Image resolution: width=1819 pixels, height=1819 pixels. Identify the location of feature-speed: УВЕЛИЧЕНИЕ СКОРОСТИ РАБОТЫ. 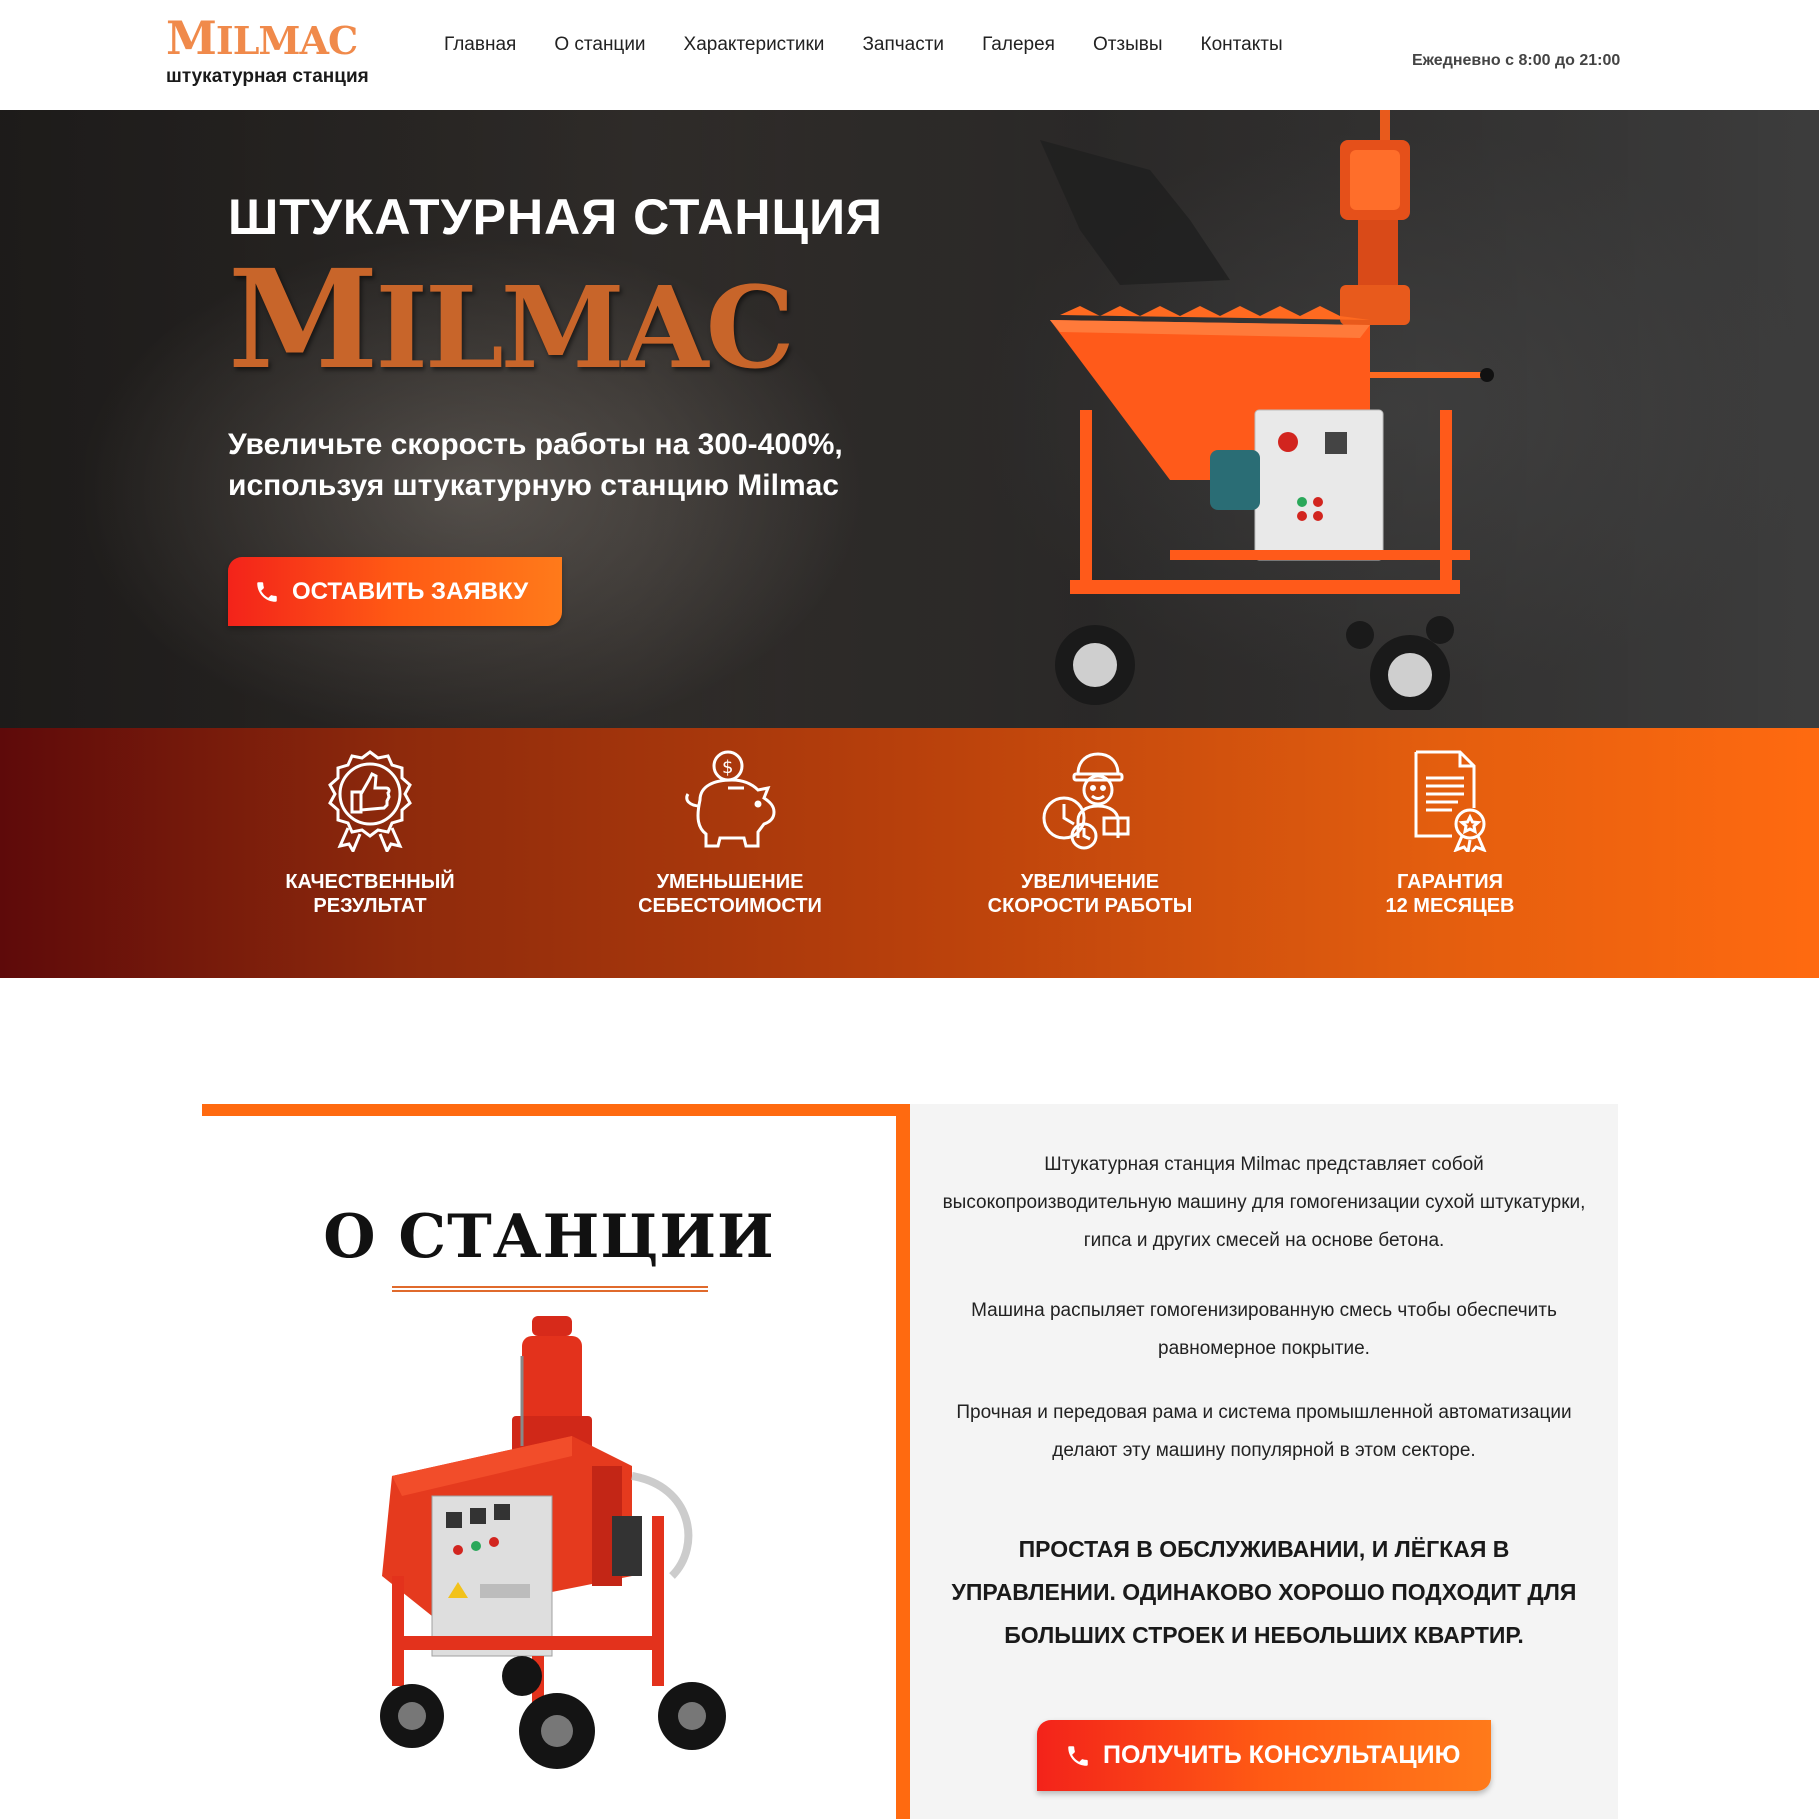
(1090, 833).